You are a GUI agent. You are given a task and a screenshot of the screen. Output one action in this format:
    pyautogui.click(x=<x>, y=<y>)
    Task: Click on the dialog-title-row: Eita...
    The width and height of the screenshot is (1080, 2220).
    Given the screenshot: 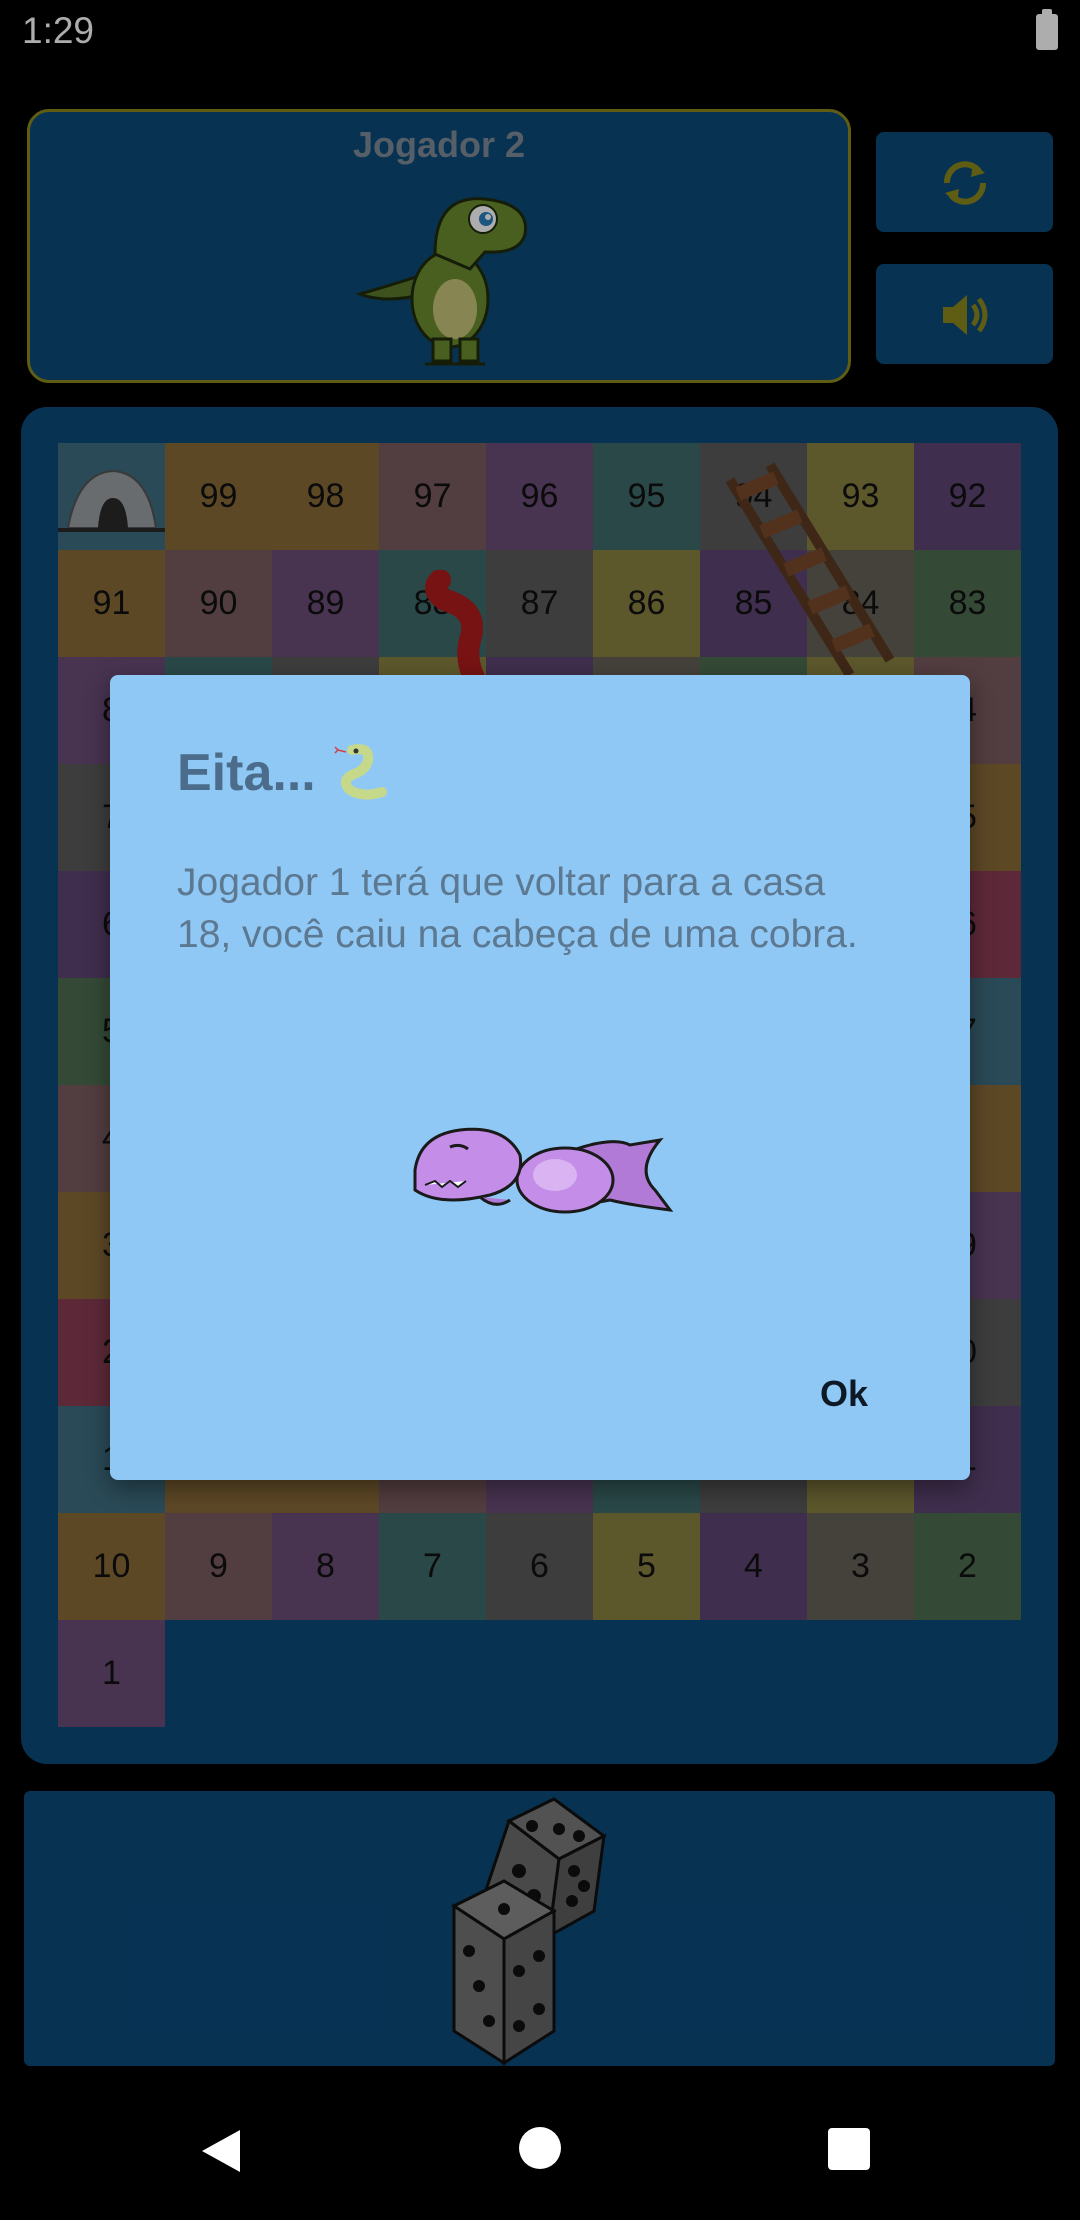 What is the action you would take?
    pyautogui.click(x=287, y=773)
    